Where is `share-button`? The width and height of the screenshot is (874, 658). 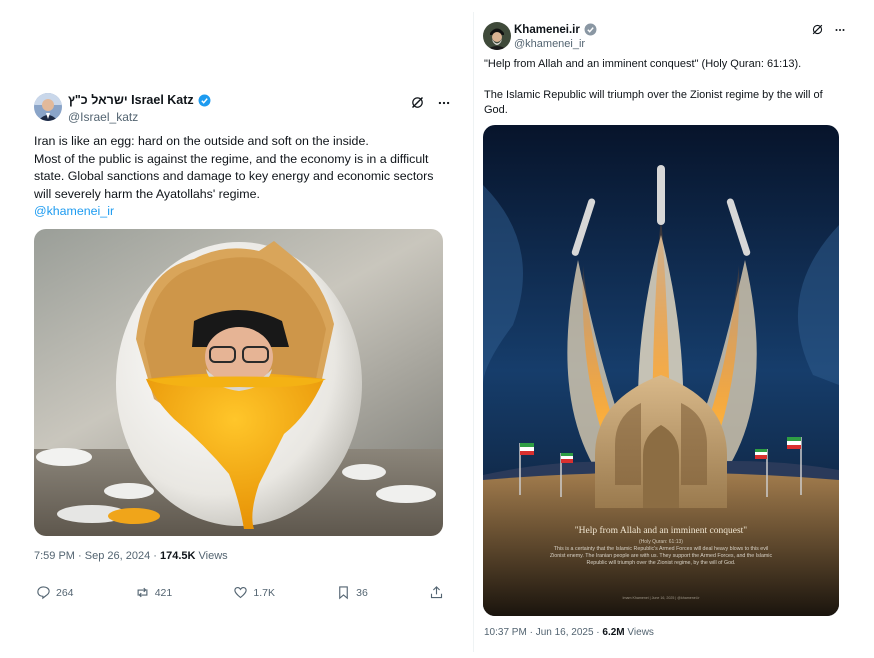
share-button is located at coordinates (436, 592).